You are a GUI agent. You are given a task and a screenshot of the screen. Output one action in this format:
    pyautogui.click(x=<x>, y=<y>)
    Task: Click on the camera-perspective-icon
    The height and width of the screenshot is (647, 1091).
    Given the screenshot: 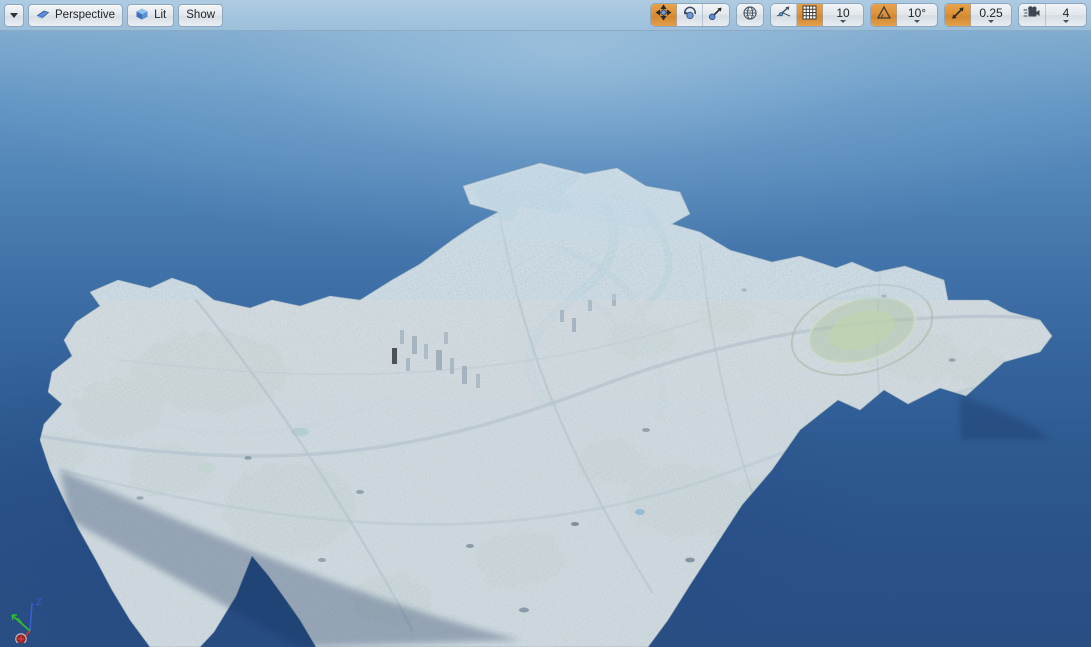 What is the action you would take?
    pyautogui.click(x=43, y=15)
    